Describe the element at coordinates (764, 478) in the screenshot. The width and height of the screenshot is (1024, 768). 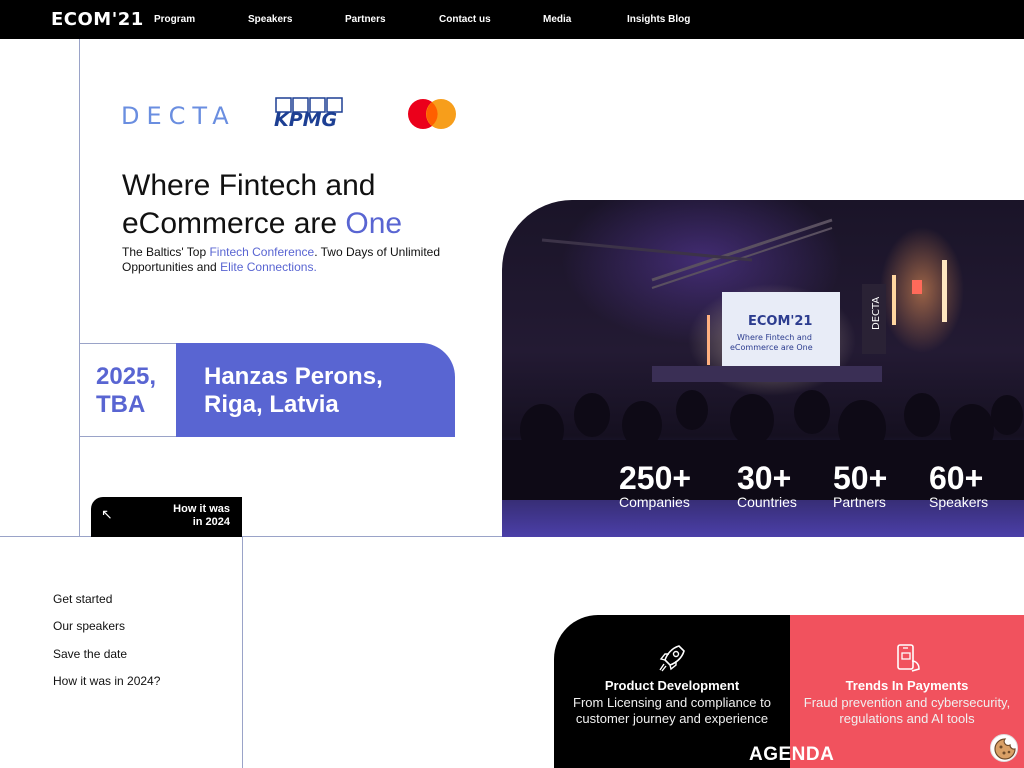
I see `stat-value: 30+` at that location.